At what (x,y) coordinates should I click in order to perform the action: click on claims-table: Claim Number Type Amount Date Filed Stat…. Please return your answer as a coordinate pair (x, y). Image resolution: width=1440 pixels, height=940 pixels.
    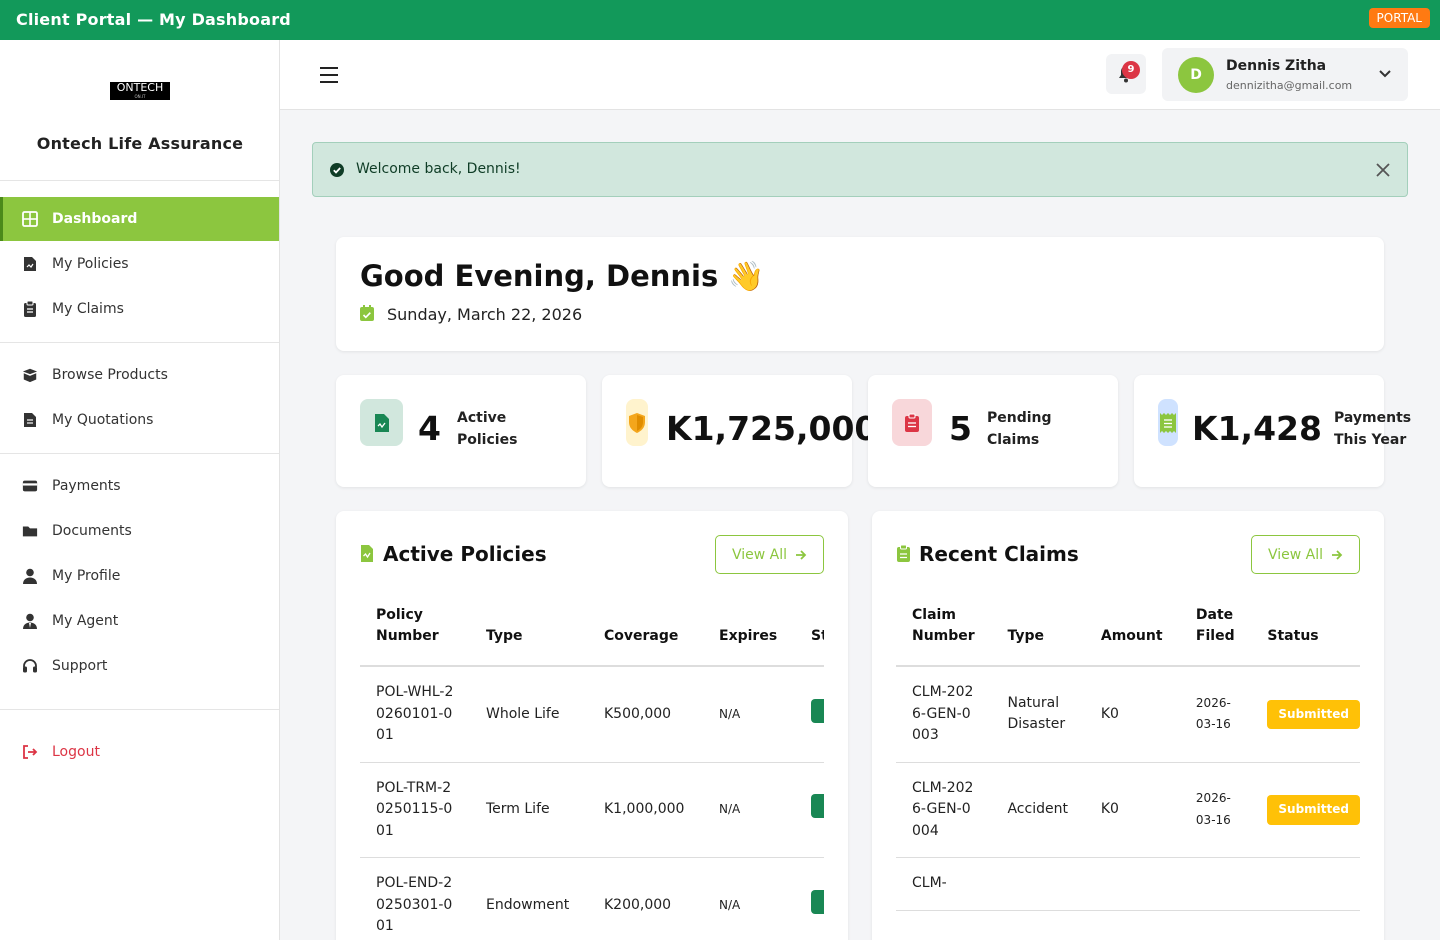
    Looking at the image, I should click on (1128, 753).